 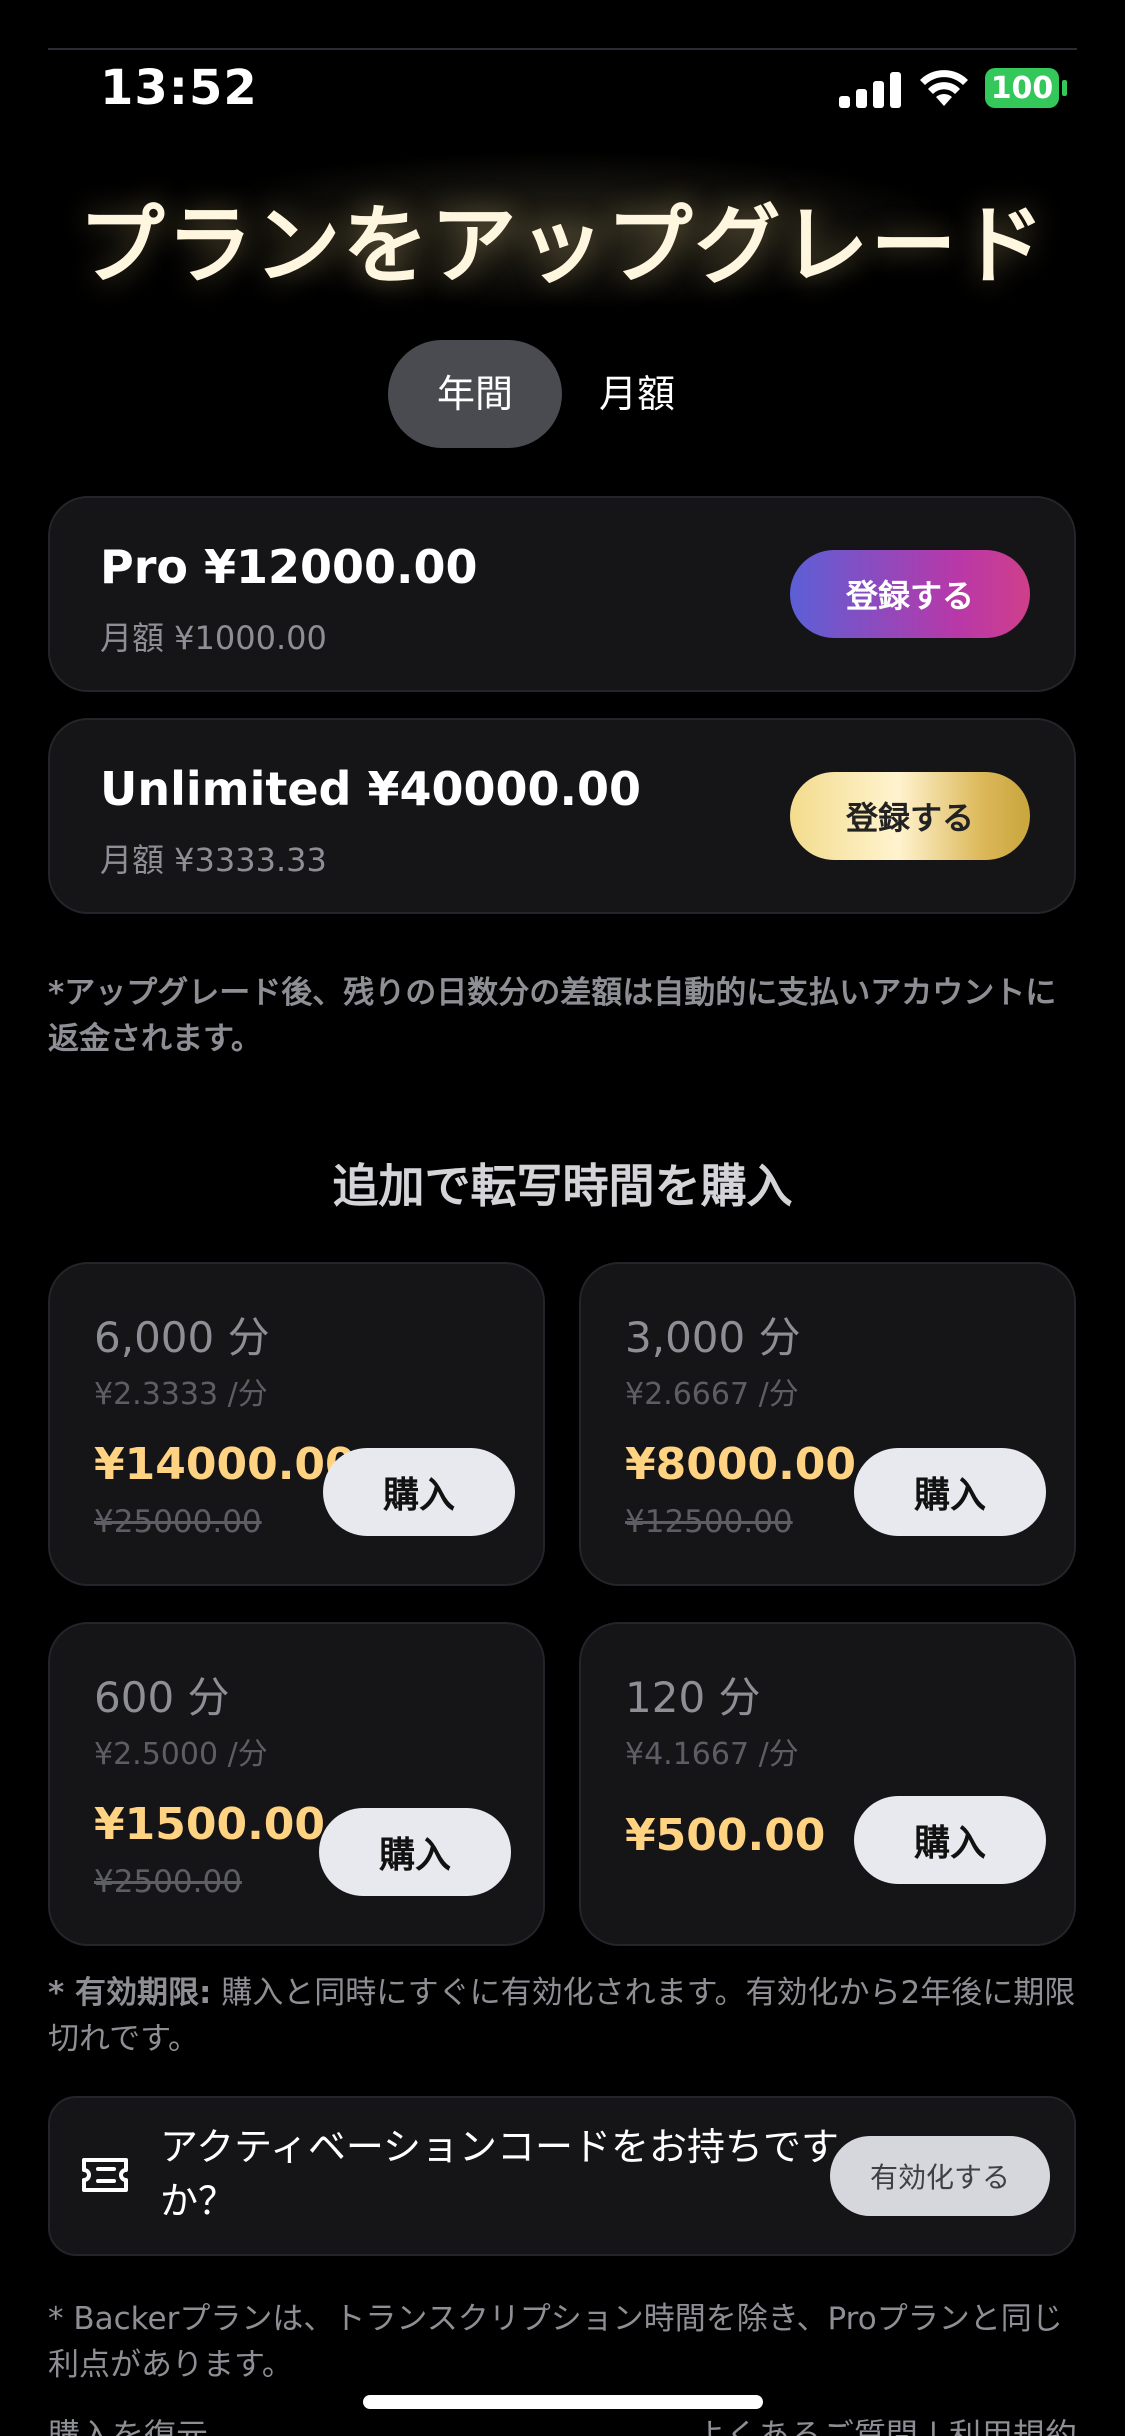 I want to click on top-divider, so click(x=562, y=49).